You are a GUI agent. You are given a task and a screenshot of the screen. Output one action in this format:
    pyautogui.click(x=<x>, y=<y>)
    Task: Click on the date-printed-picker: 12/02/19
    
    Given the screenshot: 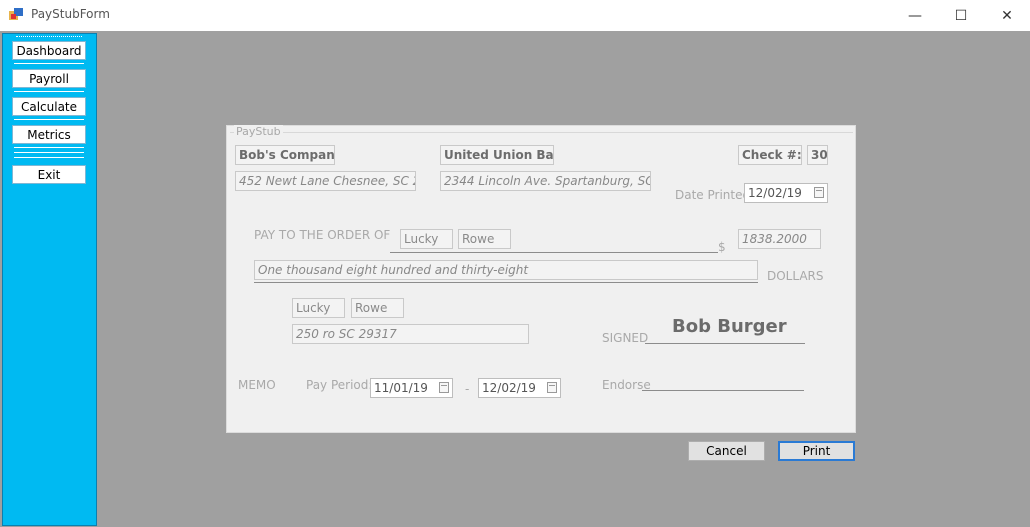 What is the action you would take?
    pyautogui.click(x=786, y=193)
    